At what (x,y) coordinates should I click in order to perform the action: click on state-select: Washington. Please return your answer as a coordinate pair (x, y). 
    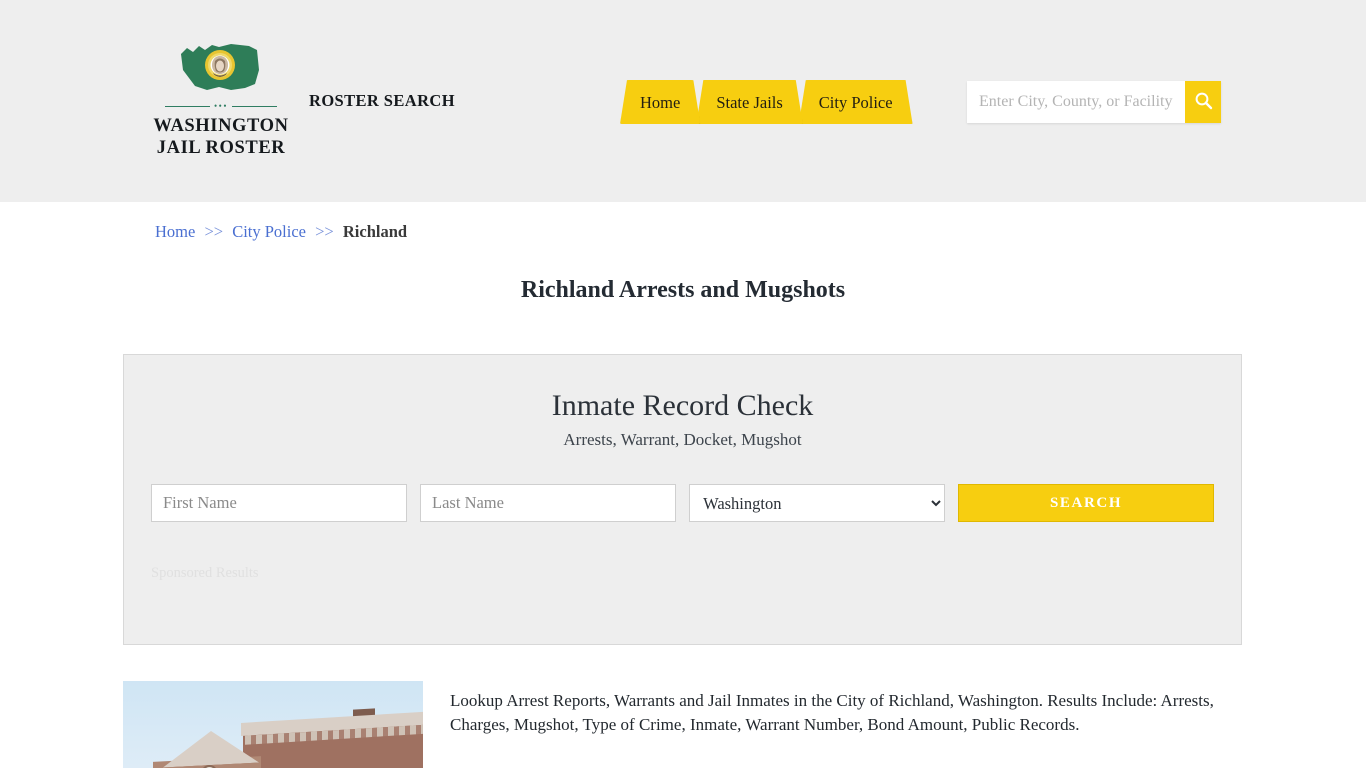
    Looking at the image, I should click on (817, 503).